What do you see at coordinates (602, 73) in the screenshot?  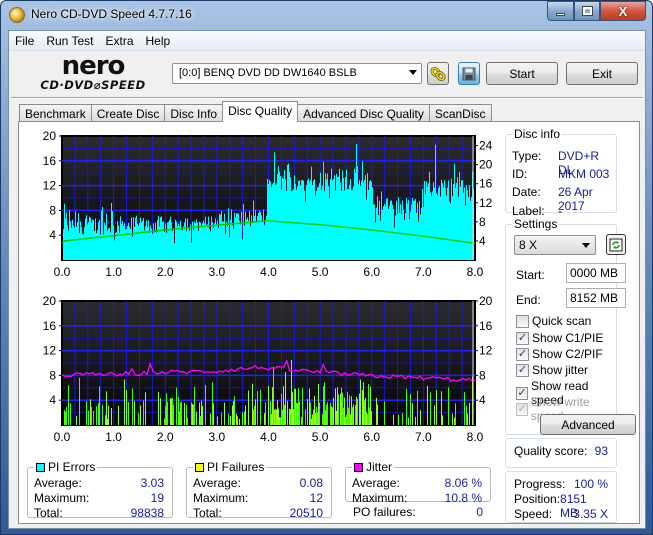 I see `exit-button: Exit` at bounding box center [602, 73].